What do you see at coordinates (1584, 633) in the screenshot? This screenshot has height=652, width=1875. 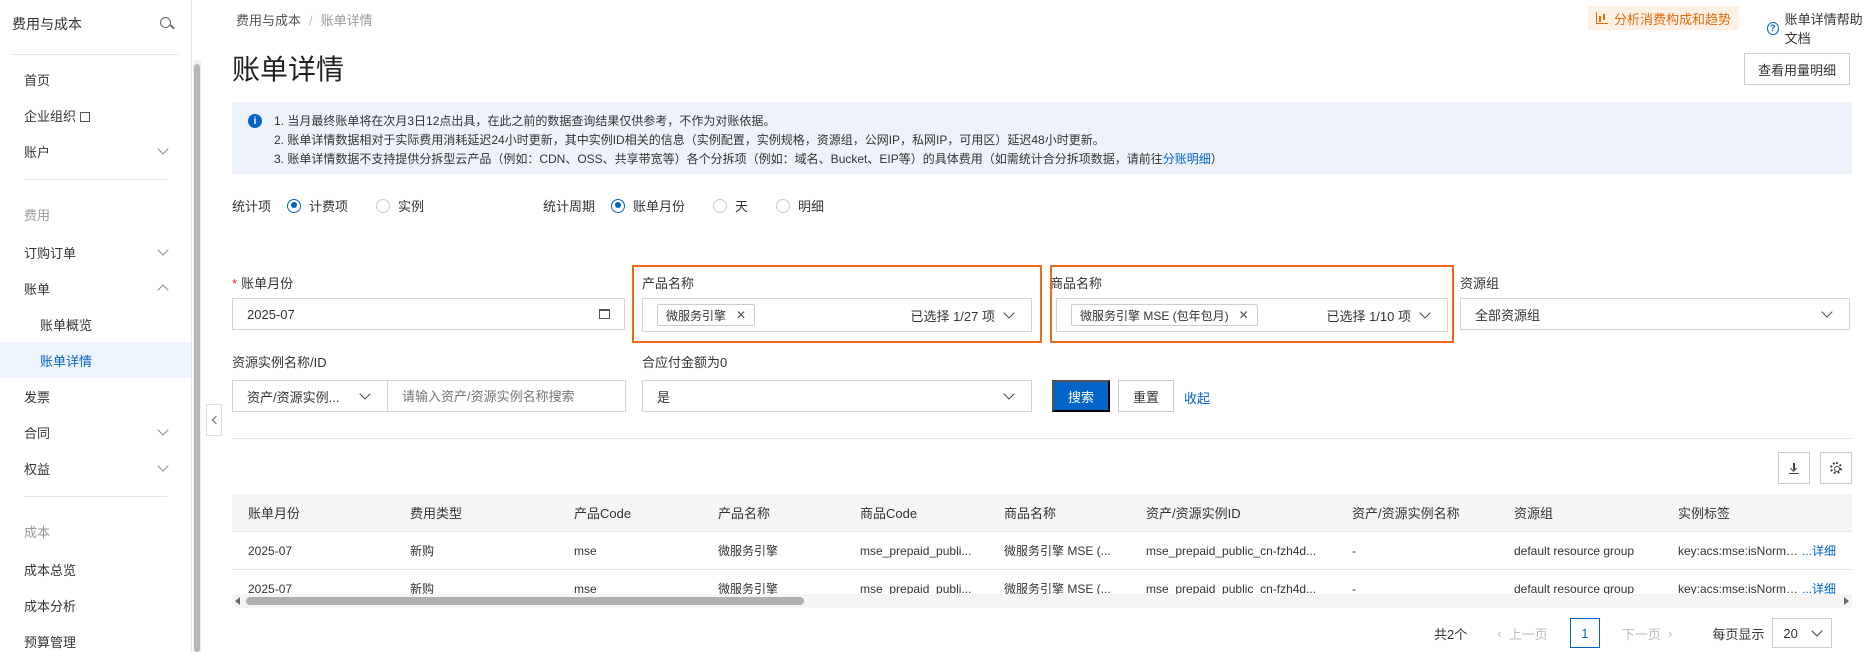 I see `page-number: 1` at bounding box center [1584, 633].